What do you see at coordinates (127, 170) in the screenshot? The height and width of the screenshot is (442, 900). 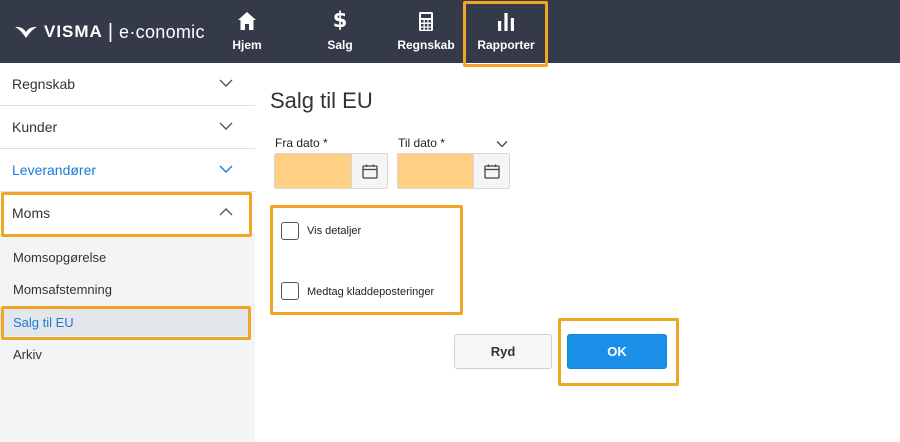 I see `sidebar-section-leverandorer: Leverandører` at bounding box center [127, 170].